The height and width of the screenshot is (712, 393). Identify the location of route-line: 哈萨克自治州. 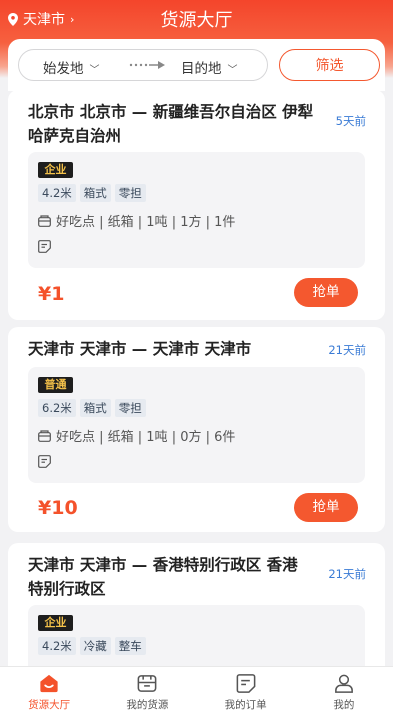
(75, 136).